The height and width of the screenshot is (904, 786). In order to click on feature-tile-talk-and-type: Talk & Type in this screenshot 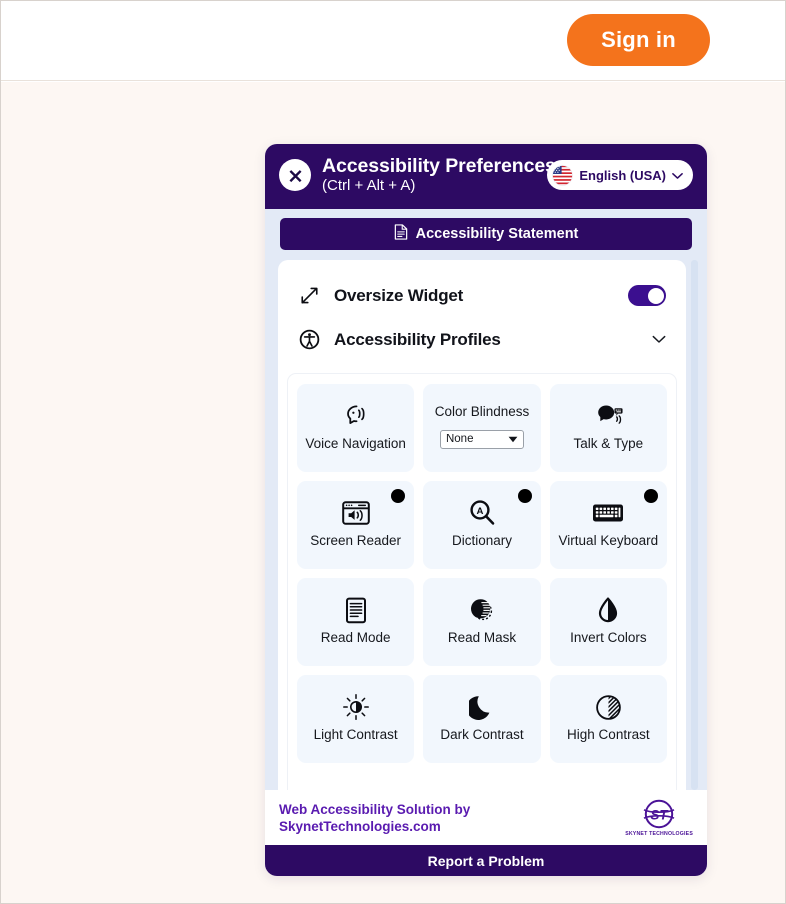, I will do `click(608, 427)`.